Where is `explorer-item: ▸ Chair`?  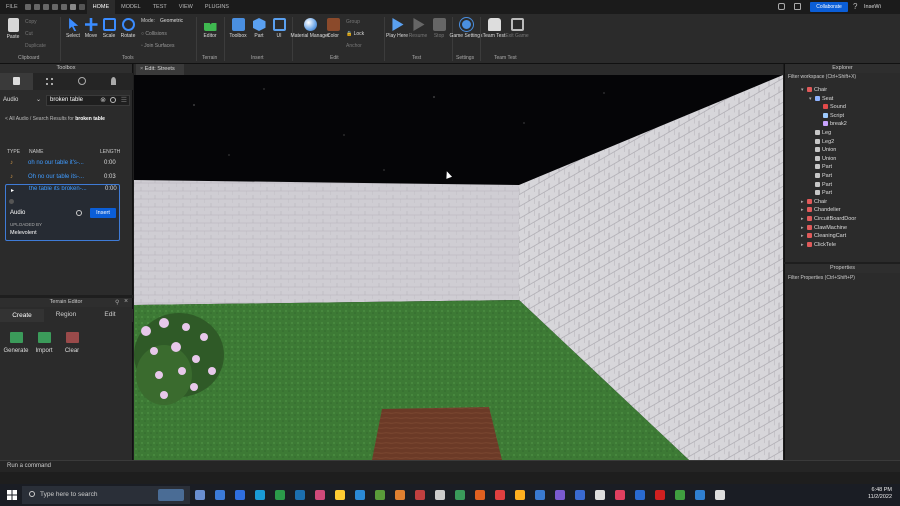 explorer-item: ▸ Chair is located at coordinates (806, 202).